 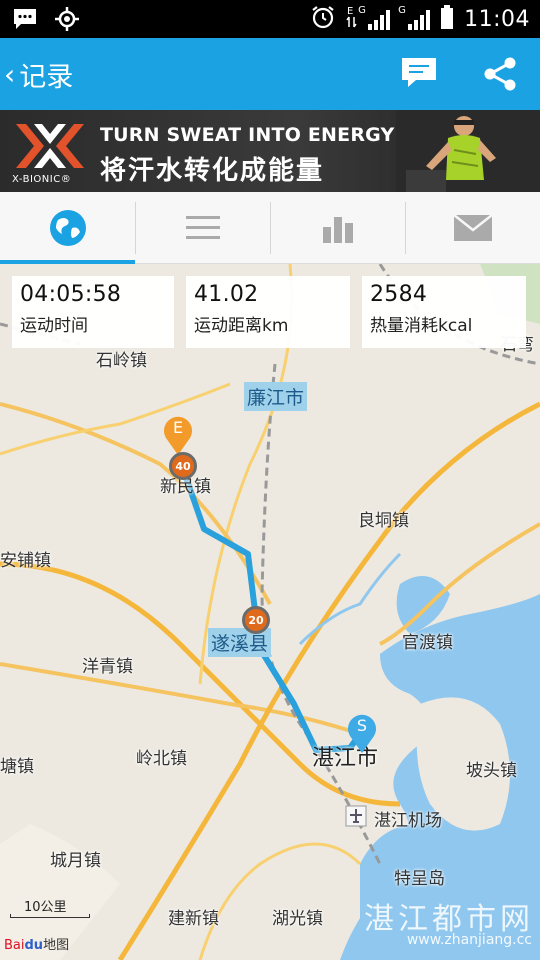 I want to click on edge-icon: E, so click(x=352, y=19).